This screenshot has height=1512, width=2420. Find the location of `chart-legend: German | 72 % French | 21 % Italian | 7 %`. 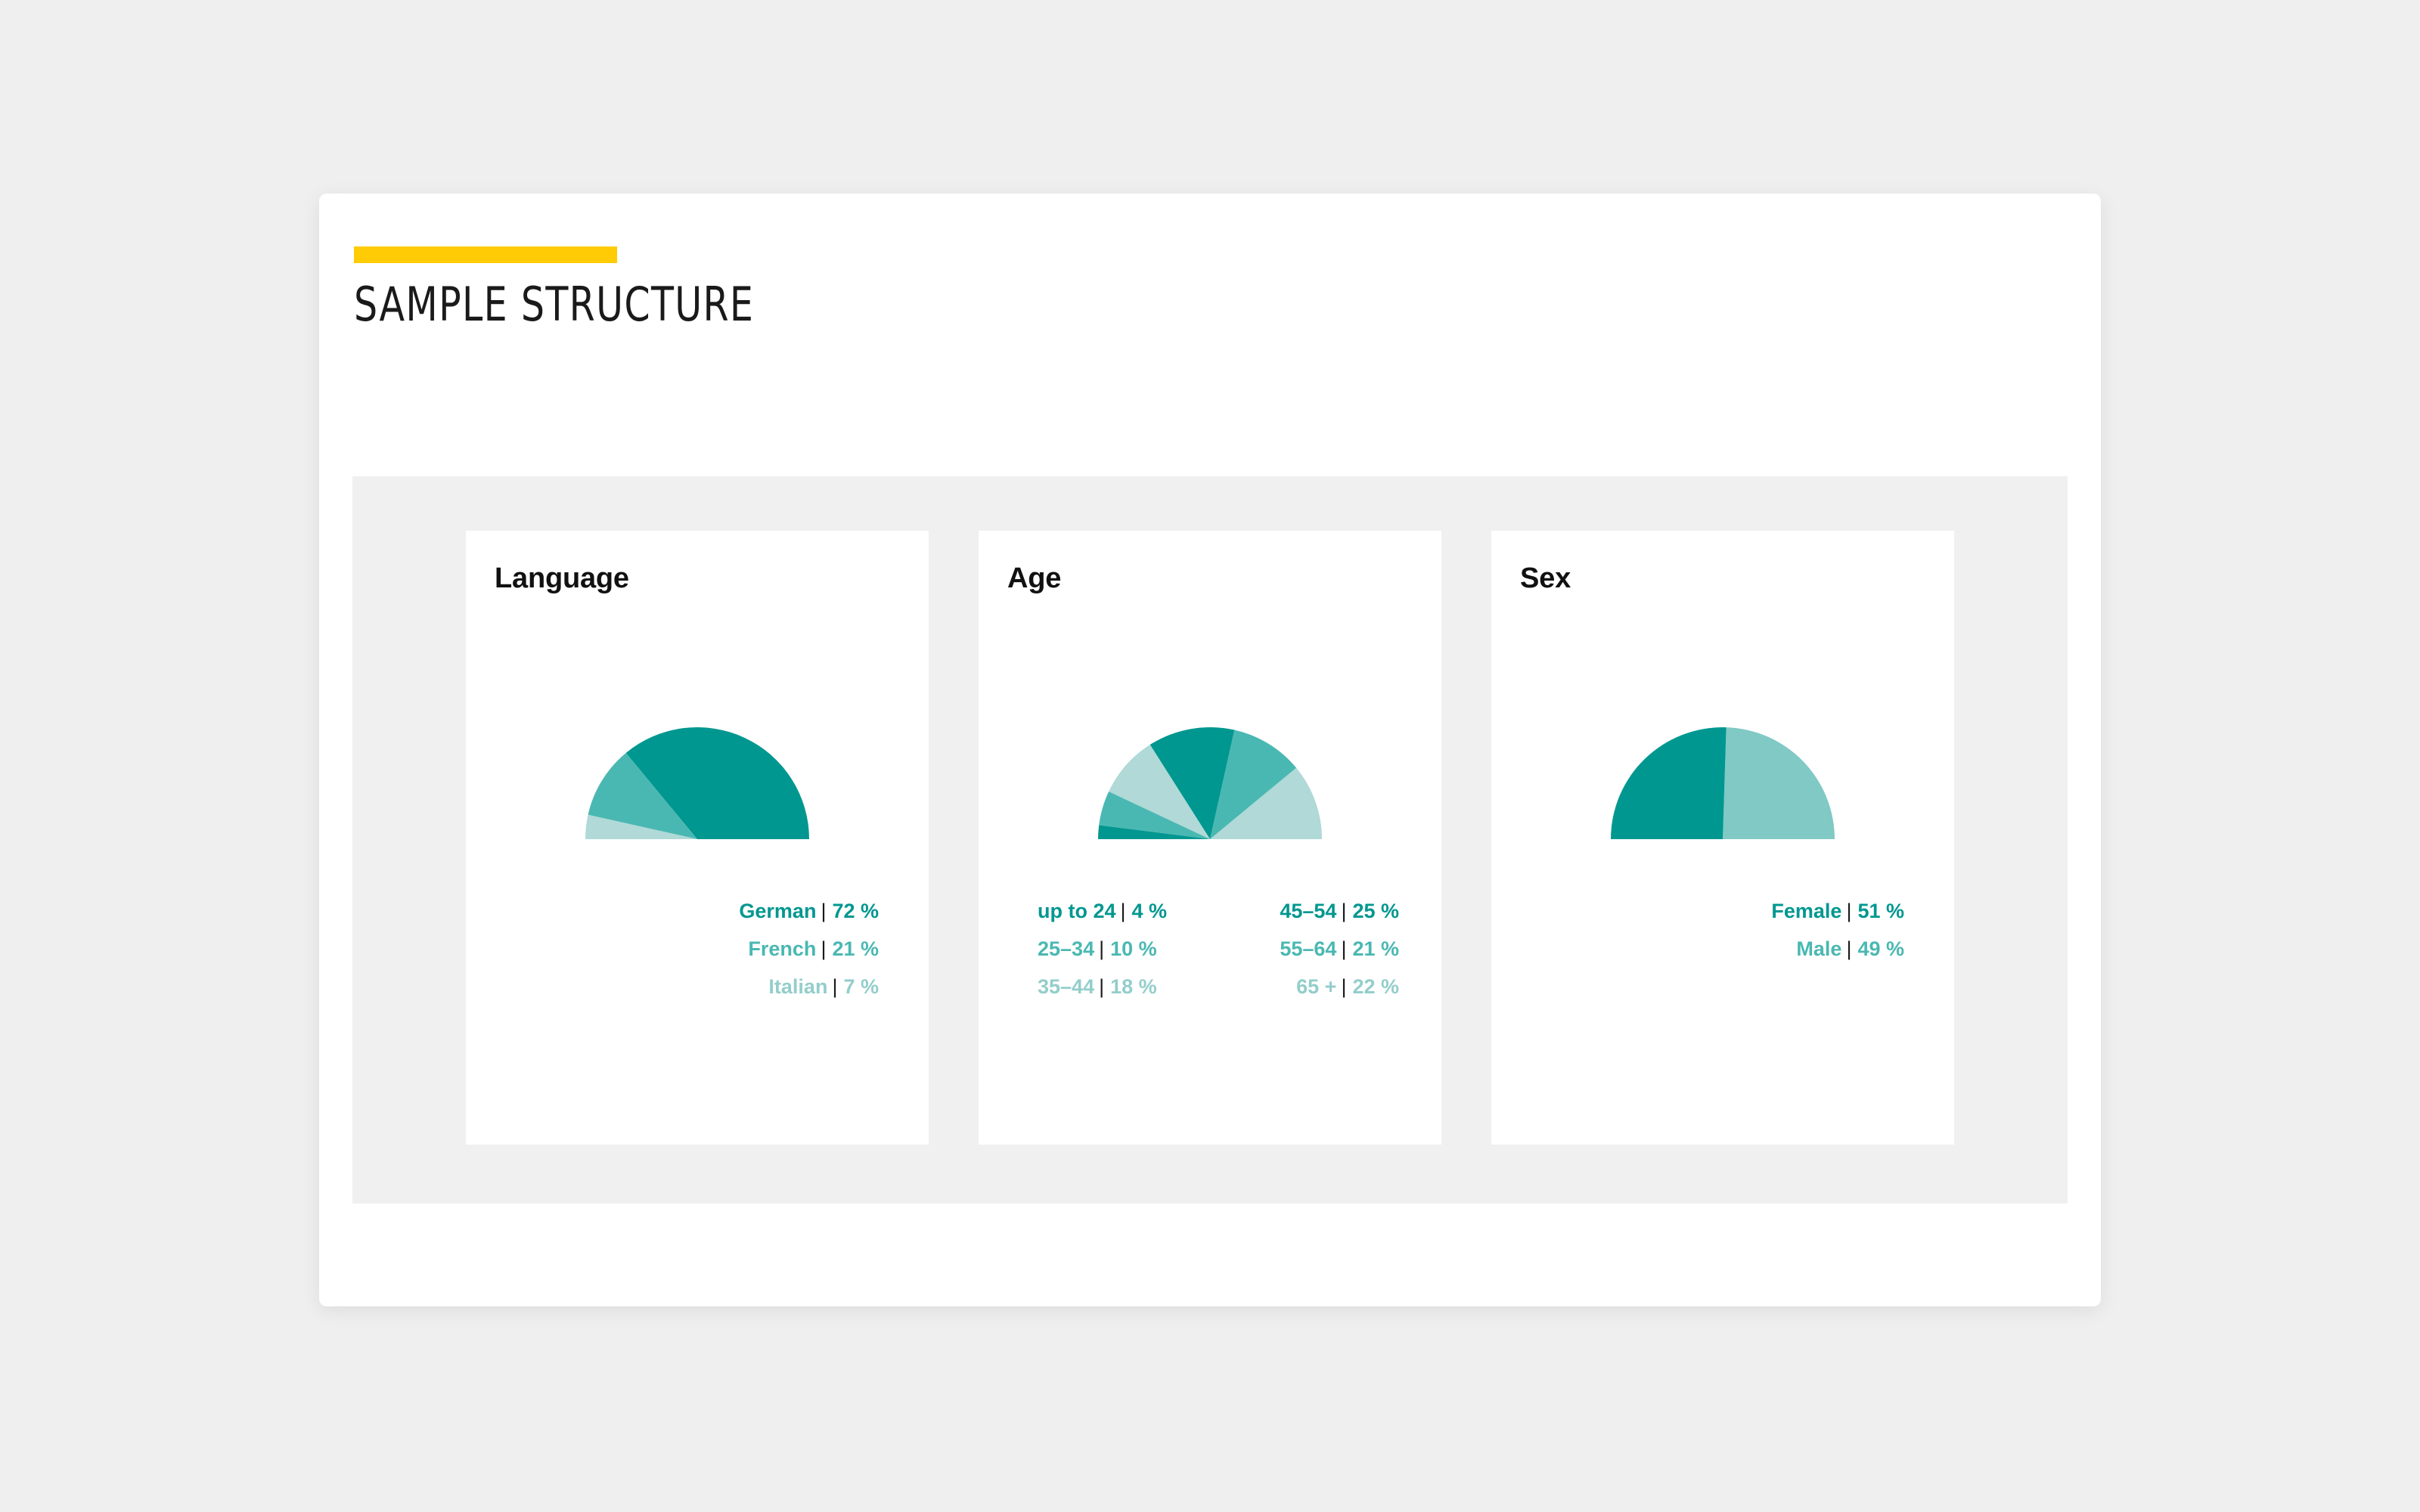

chart-legend: German | 72 % French | 21 % Italian | 7 % is located at coordinates (697, 948).